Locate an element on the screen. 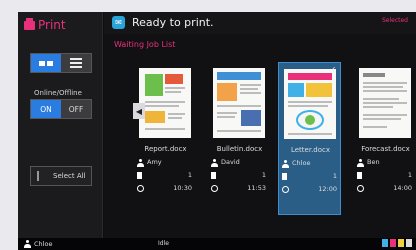 Image resolution: width=416 pixels, height=250 pixels. job-time: 12:00 is located at coordinates (327, 189).